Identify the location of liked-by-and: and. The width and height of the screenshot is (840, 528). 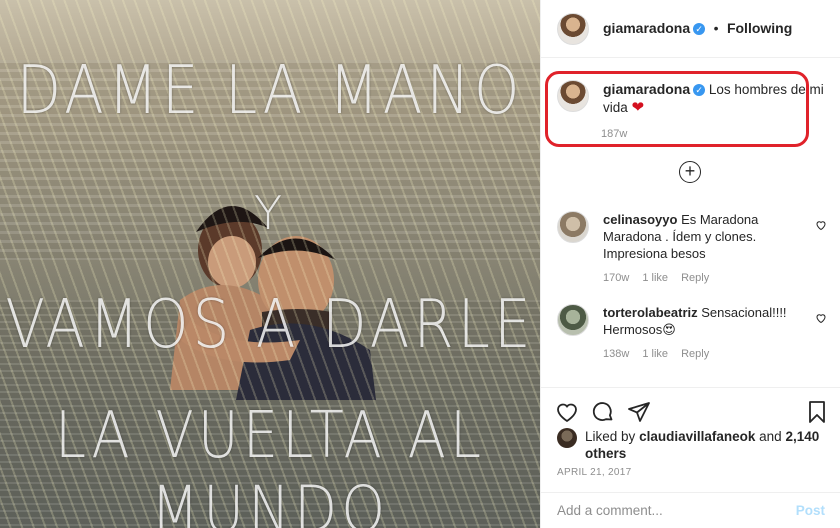
(770, 436).